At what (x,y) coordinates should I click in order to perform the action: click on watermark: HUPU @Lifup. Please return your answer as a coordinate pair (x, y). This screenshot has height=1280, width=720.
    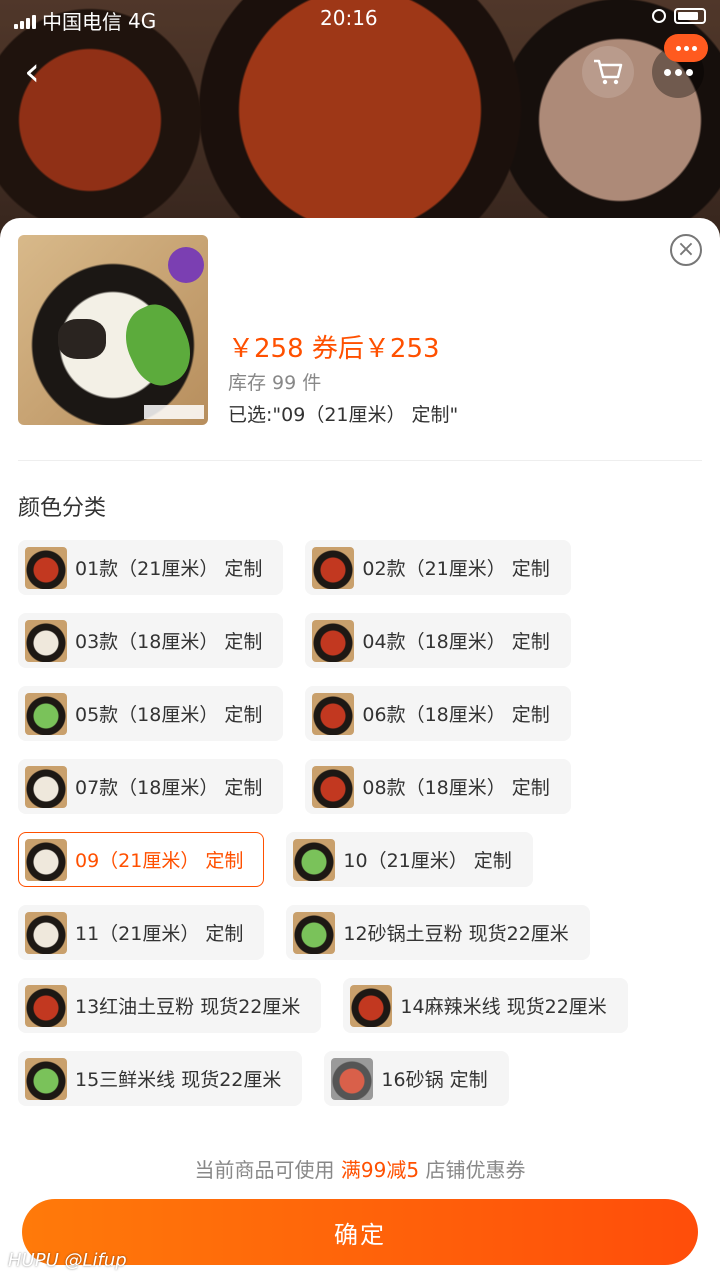
    Looking at the image, I should click on (67, 1260).